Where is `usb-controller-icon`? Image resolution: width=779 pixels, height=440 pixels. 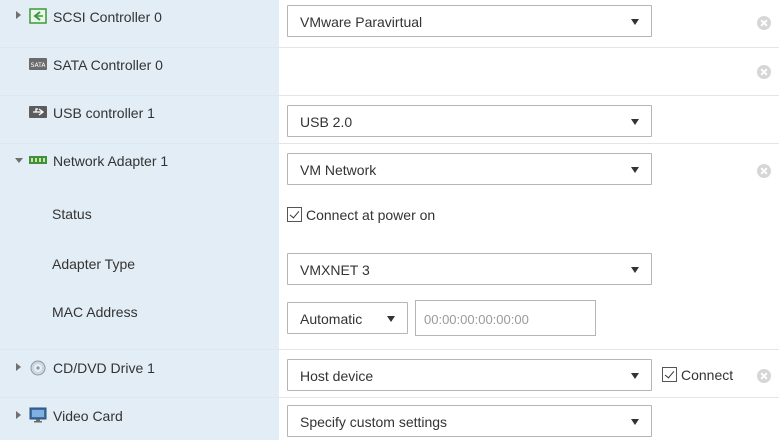 usb-controller-icon is located at coordinates (38, 112).